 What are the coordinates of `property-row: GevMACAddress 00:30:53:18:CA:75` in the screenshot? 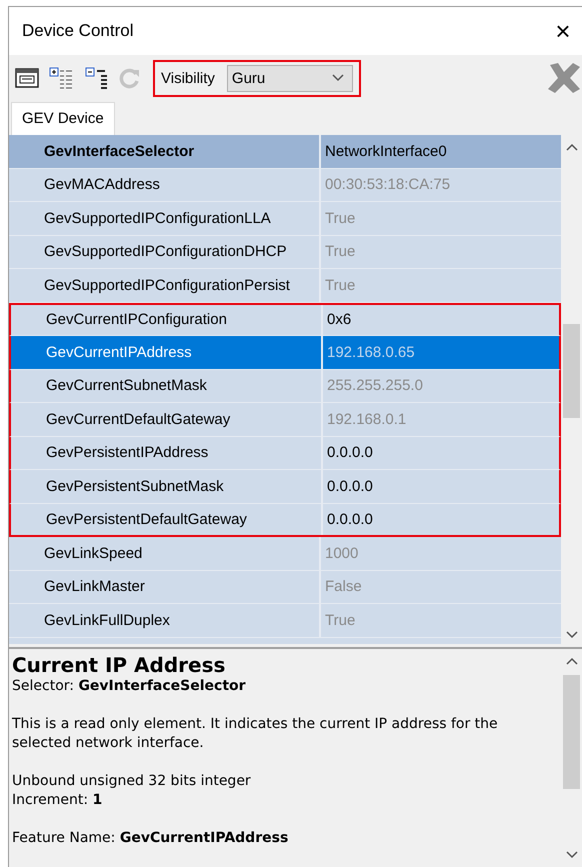 It's located at (285, 185).